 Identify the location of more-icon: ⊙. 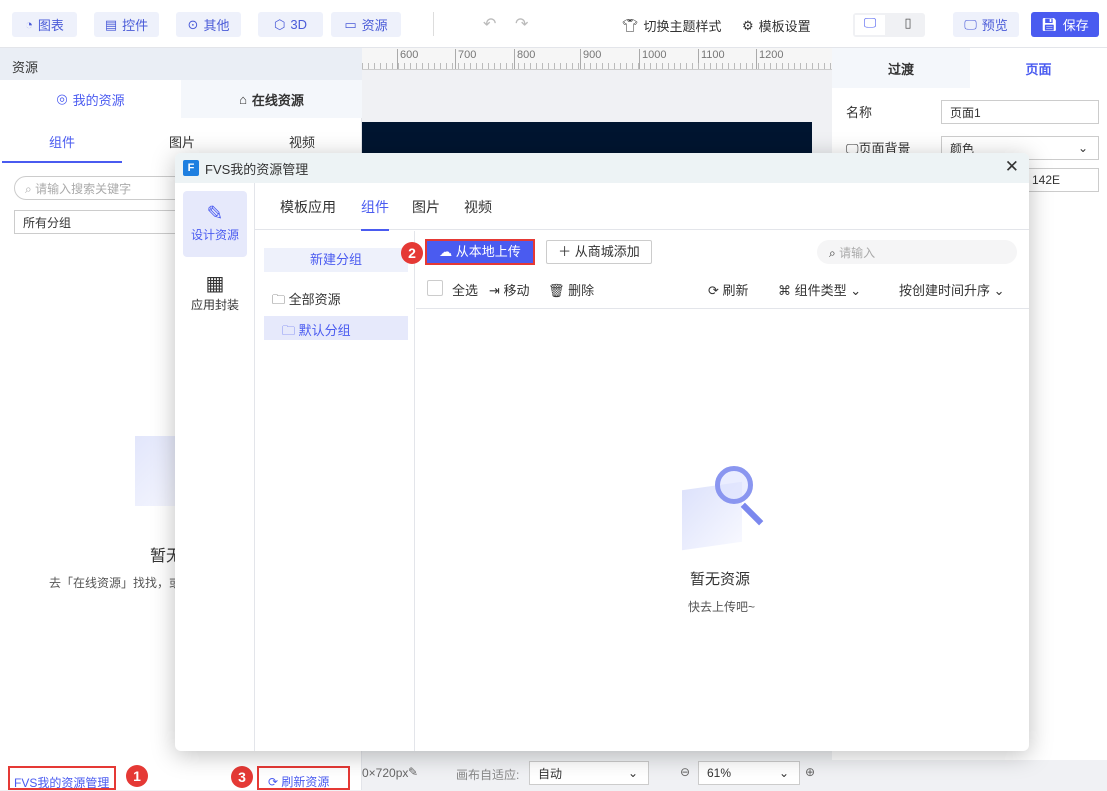
(193, 24).